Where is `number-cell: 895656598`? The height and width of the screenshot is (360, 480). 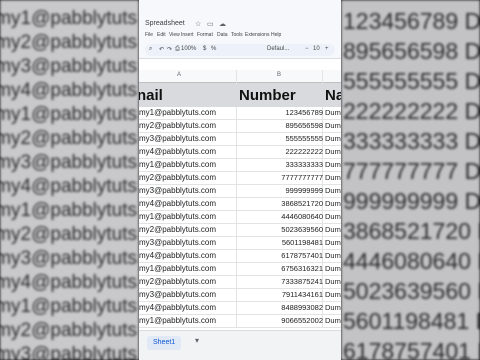
number-cell: 895656598 is located at coordinates (304, 125).